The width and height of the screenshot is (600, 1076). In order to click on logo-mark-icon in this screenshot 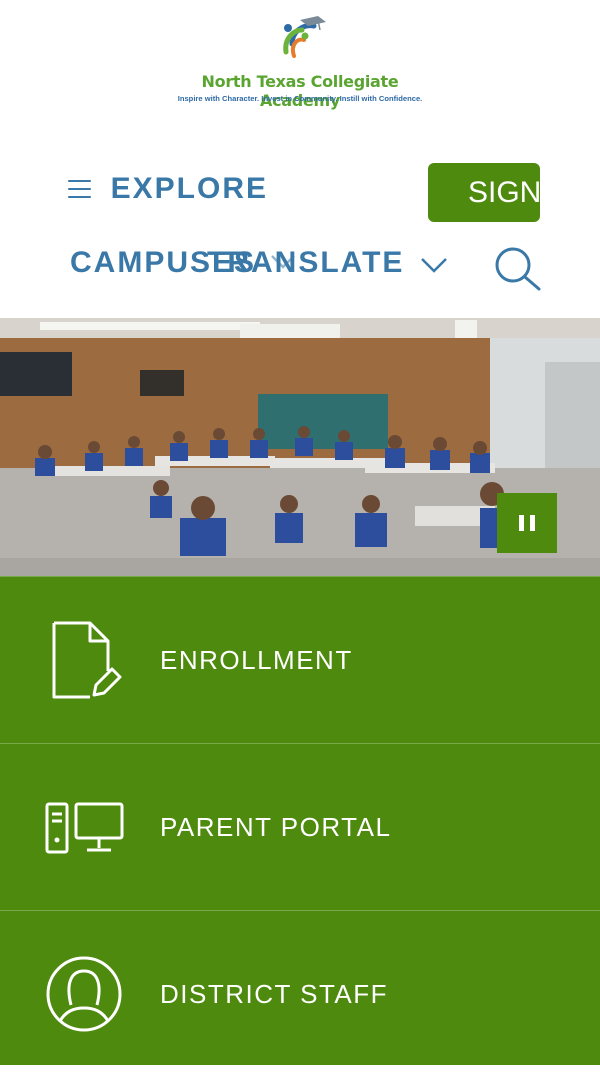, I will do `click(304, 37)`.